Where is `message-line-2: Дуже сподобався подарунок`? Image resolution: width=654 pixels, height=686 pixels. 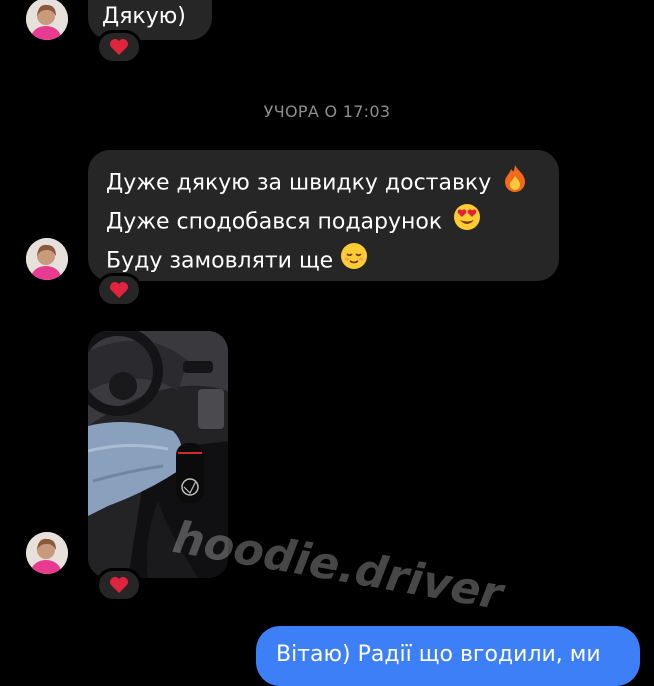 message-line-2: Дуже сподобався подарунок is located at coordinates (317, 222).